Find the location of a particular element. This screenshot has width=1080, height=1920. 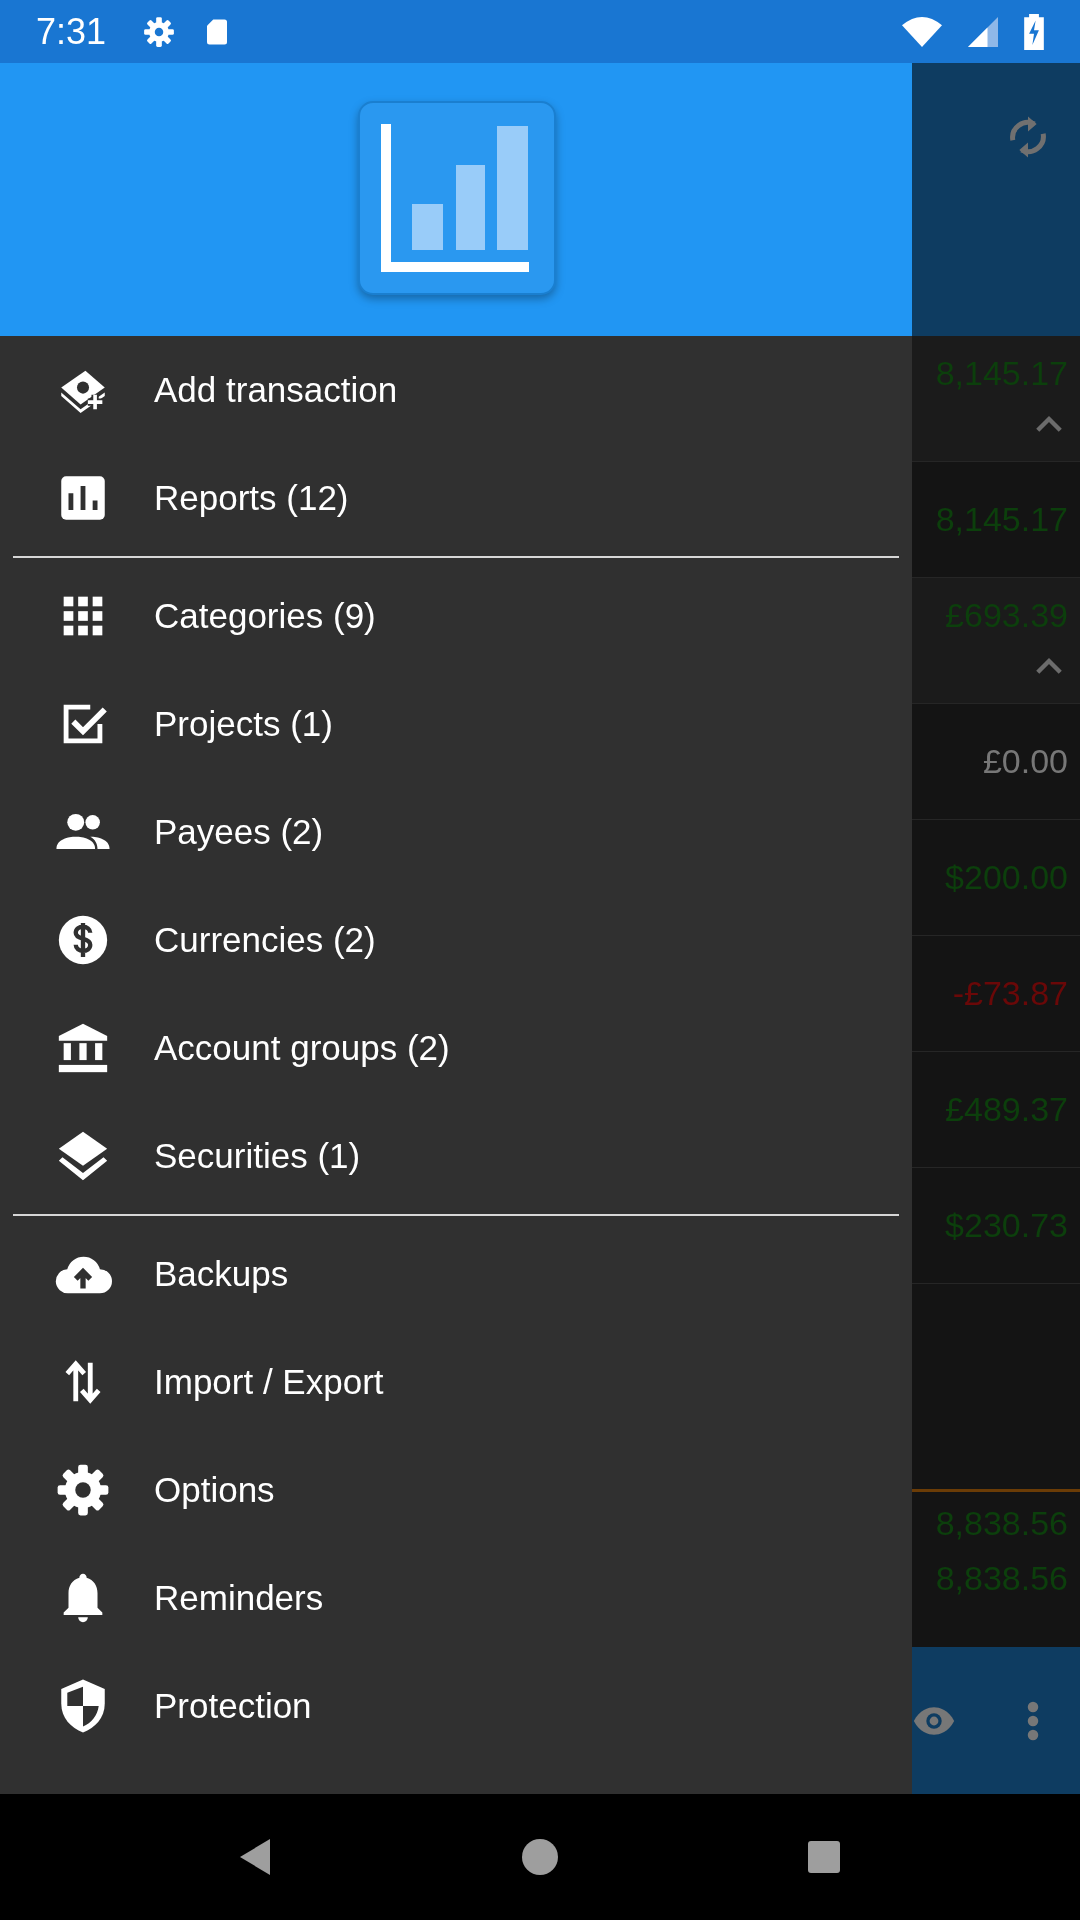

amount: £0.00 is located at coordinates (1025, 761).